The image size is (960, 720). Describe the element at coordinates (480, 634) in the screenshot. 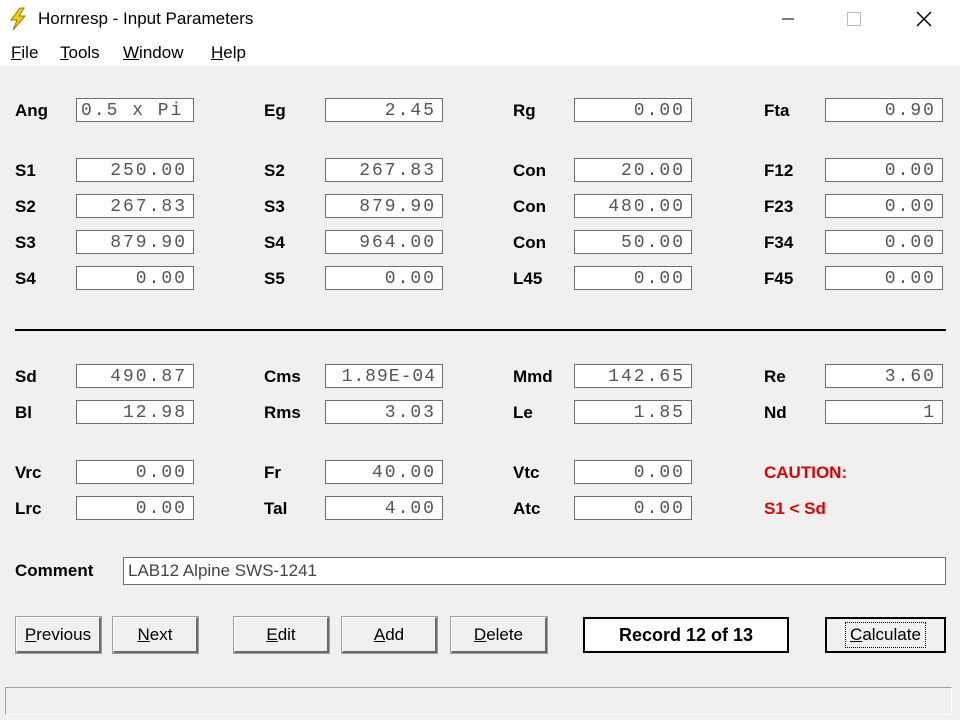

I see `delete-mnemonic: D` at that location.